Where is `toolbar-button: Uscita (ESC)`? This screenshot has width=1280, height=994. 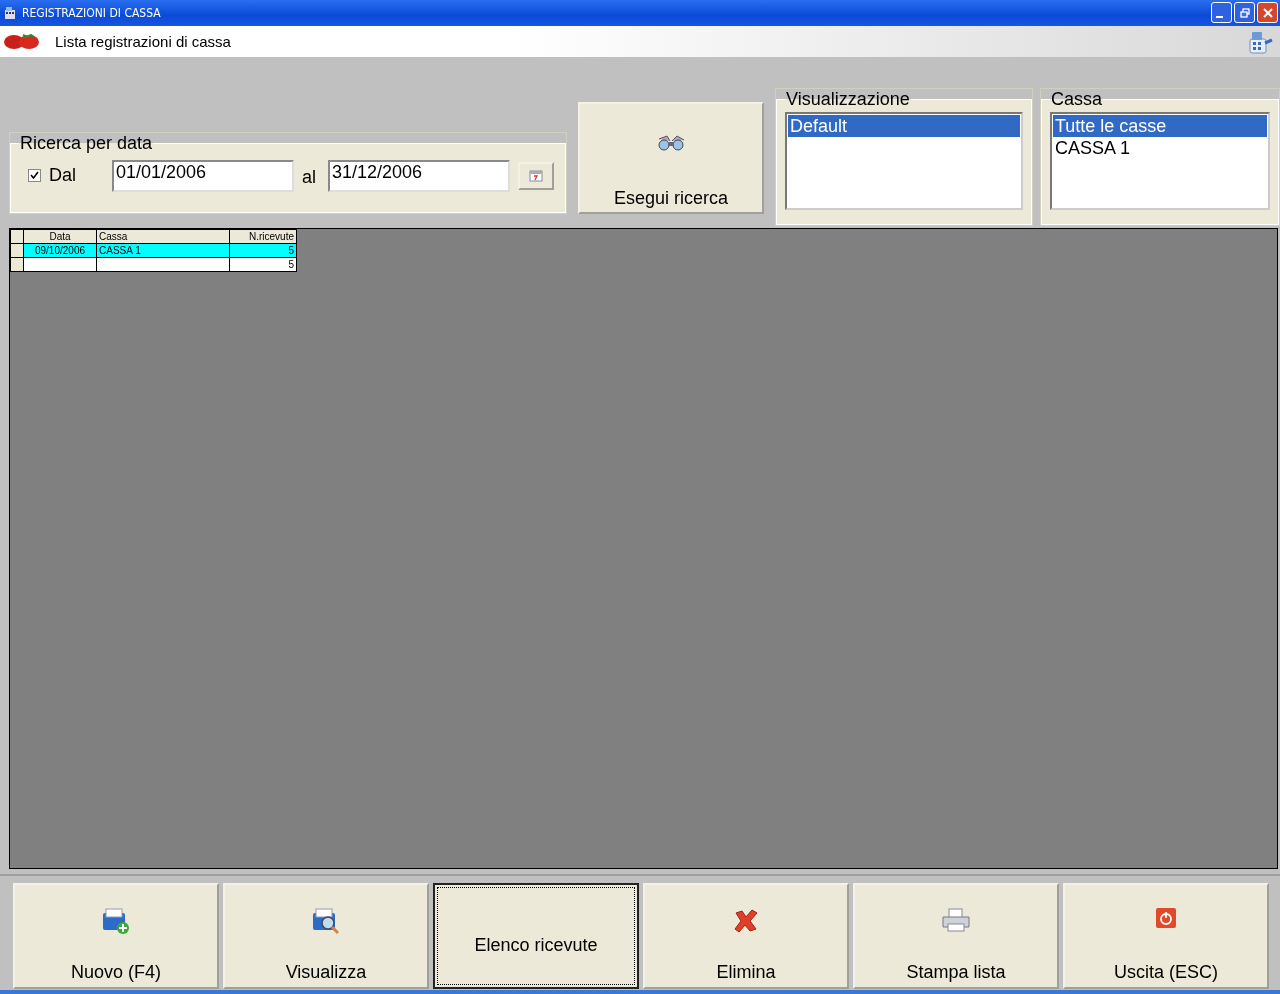 toolbar-button: Uscita (ESC) is located at coordinates (1166, 936).